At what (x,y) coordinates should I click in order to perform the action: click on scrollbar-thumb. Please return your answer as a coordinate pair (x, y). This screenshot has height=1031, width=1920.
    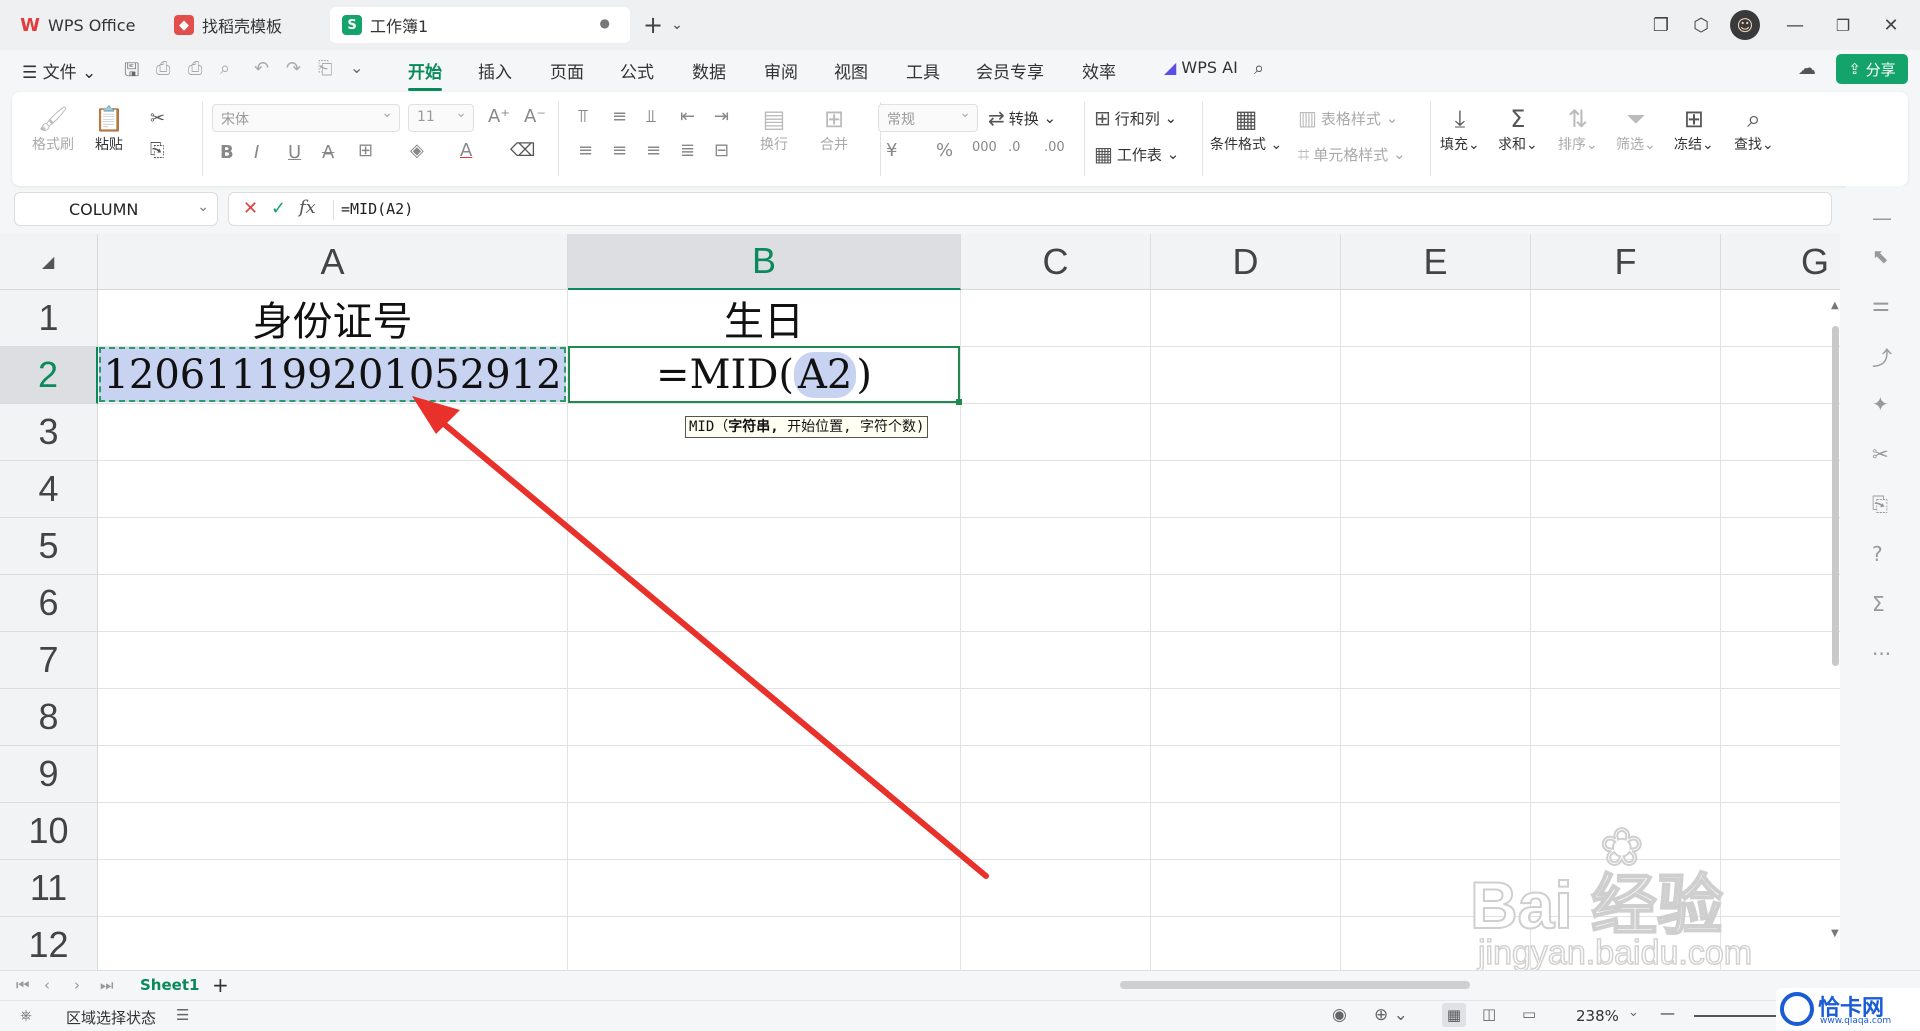
    Looking at the image, I should click on (1835, 496).